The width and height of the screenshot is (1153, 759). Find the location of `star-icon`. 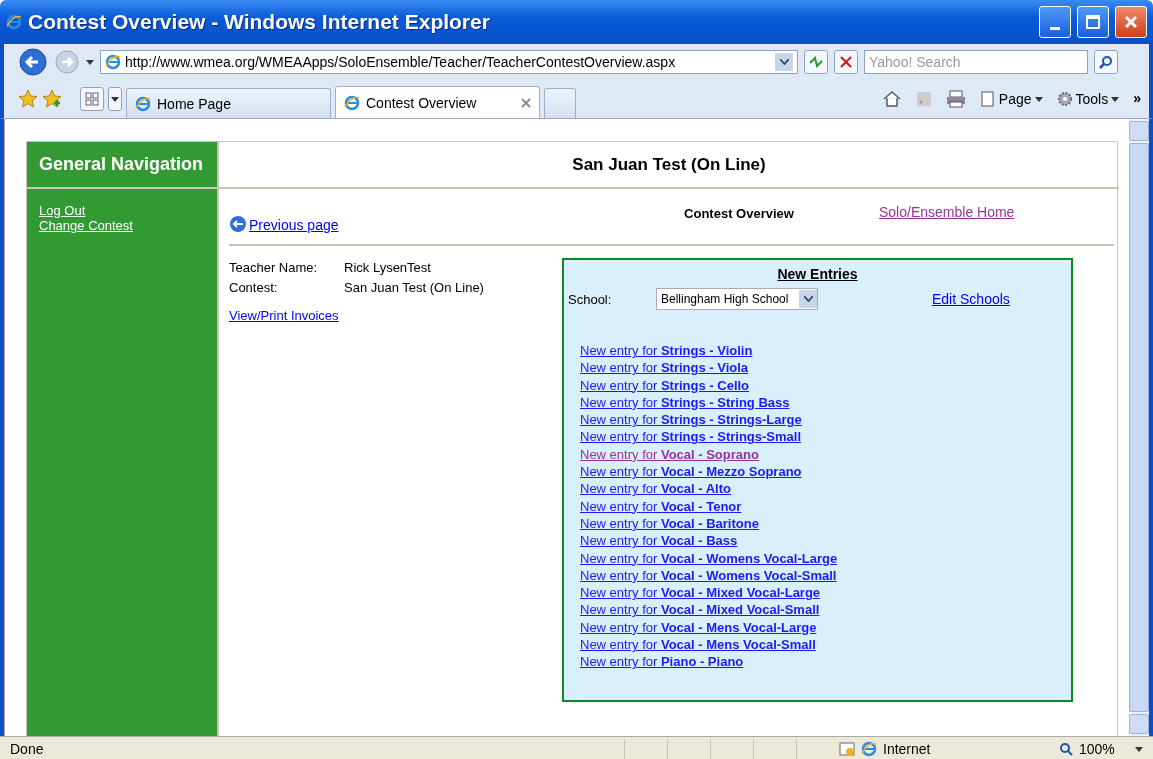

star-icon is located at coordinates (28, 99).